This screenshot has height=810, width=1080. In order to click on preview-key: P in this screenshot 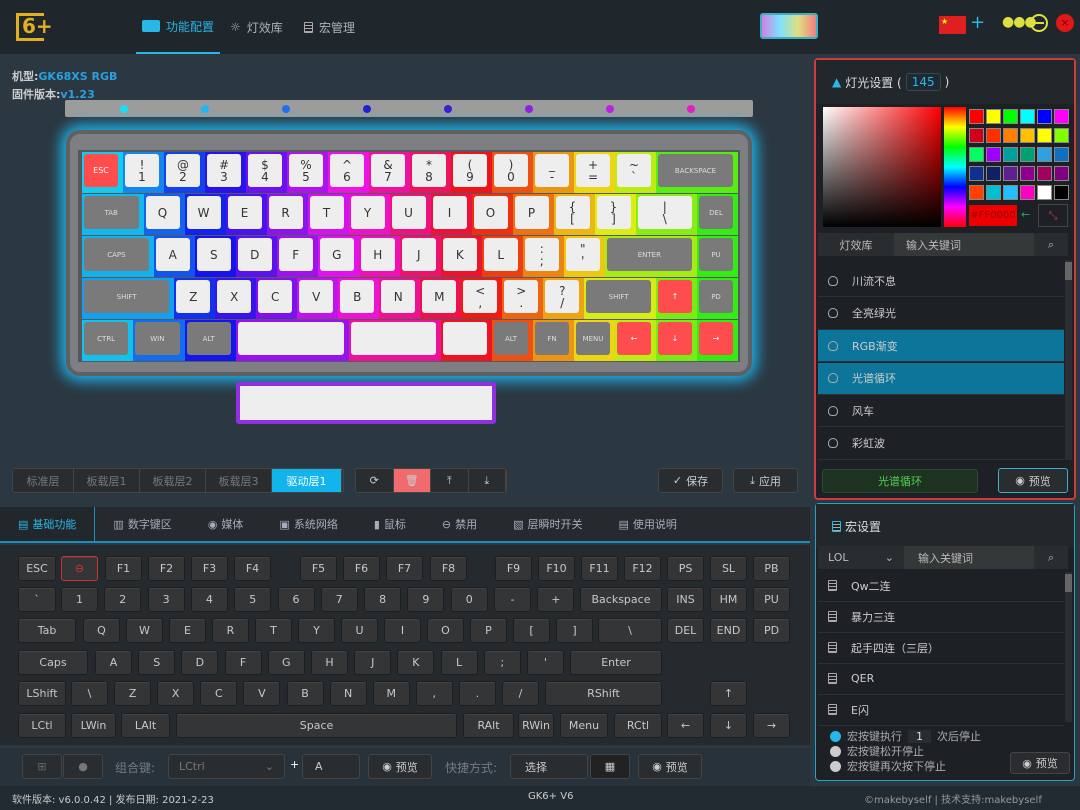, I will do `click(533, 214)`.